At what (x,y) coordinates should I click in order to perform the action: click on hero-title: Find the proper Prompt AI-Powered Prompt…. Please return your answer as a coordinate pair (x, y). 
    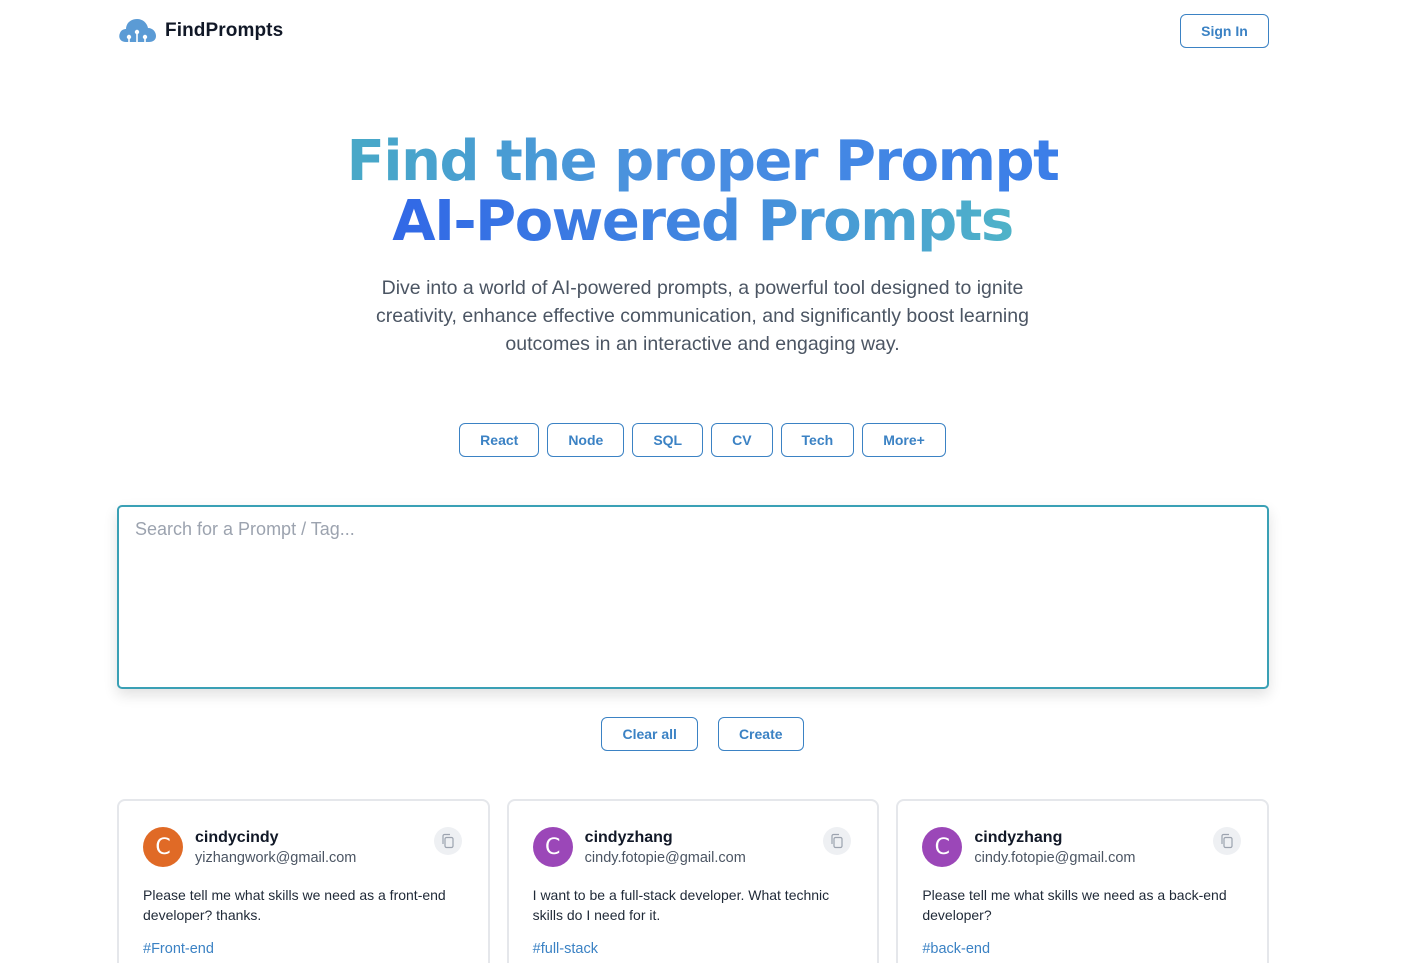
    Looking at the image, I should click on (702, 192).